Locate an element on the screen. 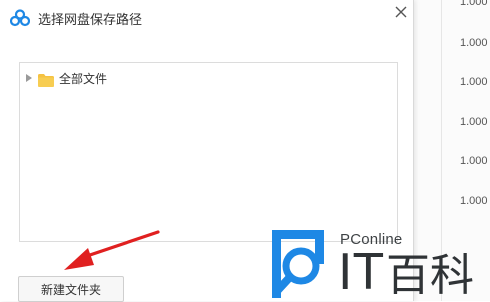 The height and width of the screenshot is (302, 490). watermark-it: IT is located at coordinates (361, 272).